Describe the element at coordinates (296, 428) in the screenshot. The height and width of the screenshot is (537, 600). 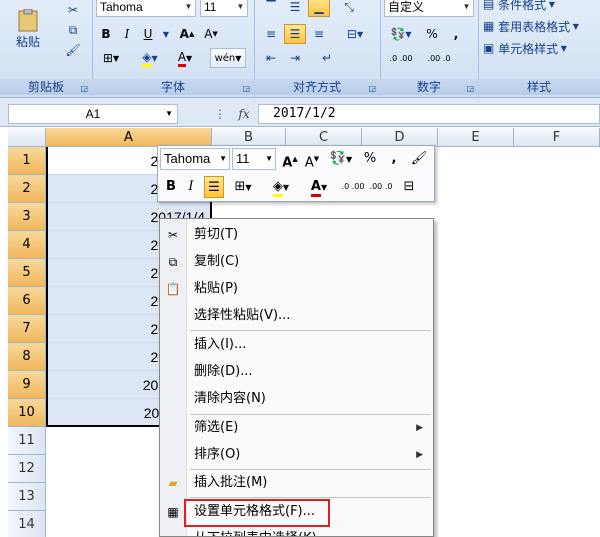
I see `menu-item-filter: 筛选(E) ▶` at that location.